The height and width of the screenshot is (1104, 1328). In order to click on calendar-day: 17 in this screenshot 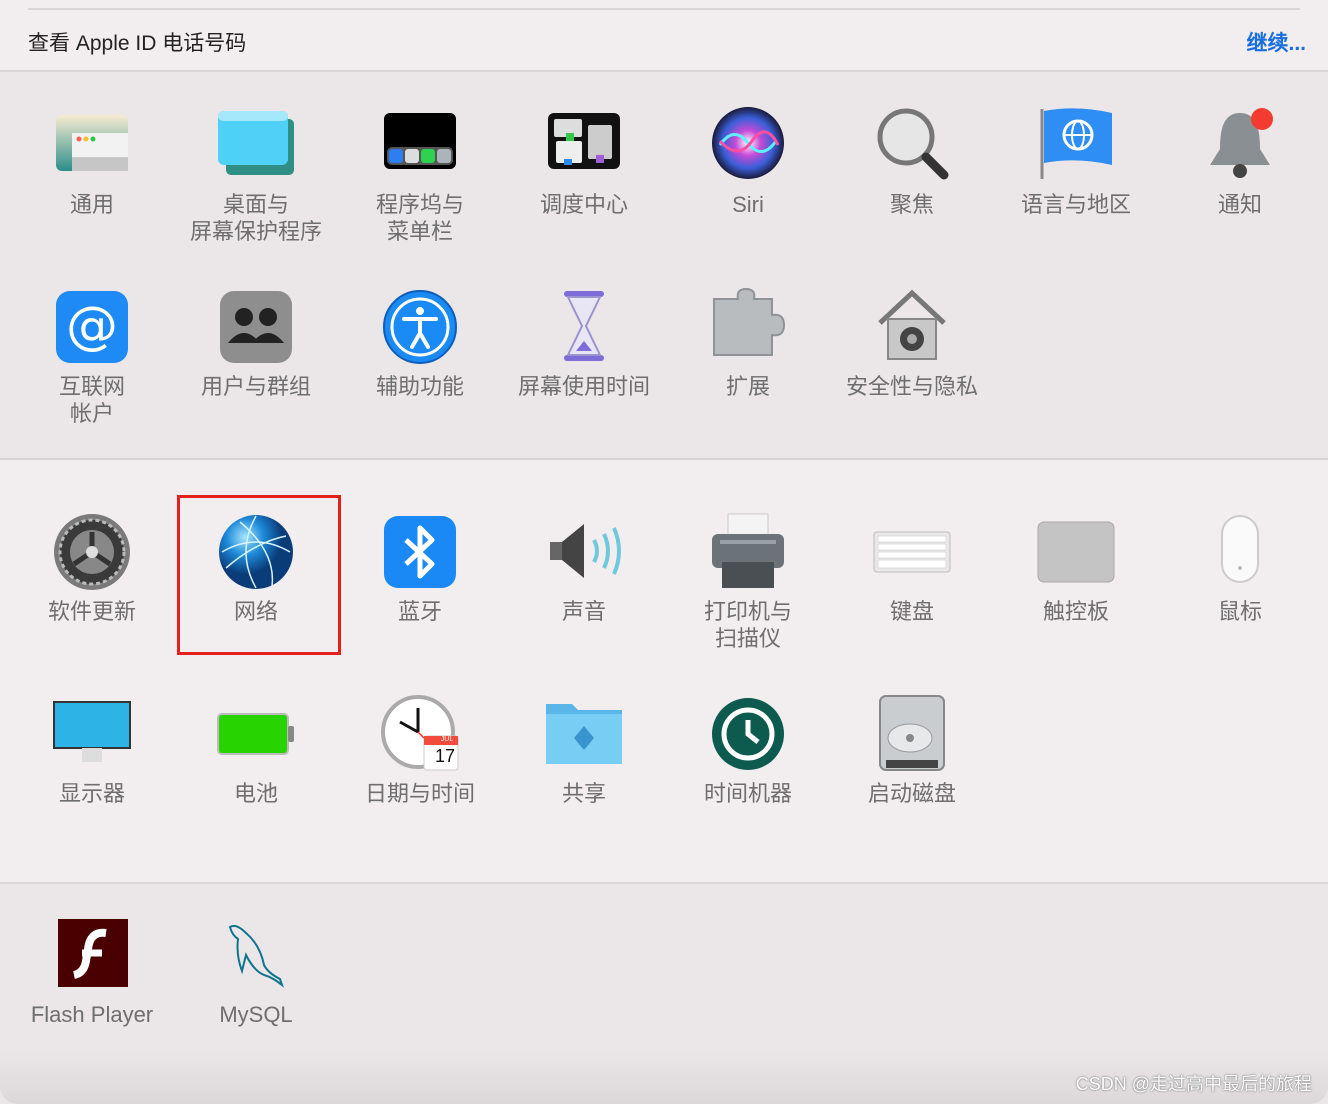, I will do `click(445, 756)`.